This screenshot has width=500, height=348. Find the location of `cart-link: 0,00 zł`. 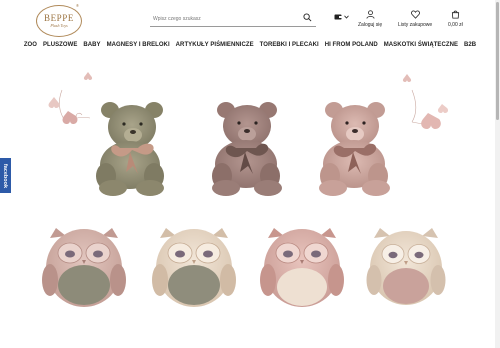

cart-link: 0,00 zł is located at coordinates (455, 19).